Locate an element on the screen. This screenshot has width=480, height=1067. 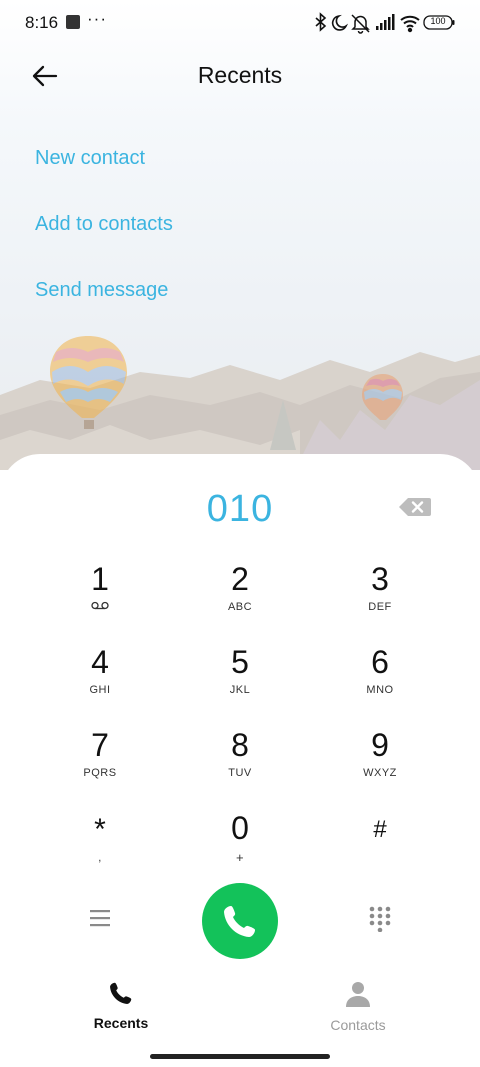
key-digit: 3 is located at coordinates (380, 579).